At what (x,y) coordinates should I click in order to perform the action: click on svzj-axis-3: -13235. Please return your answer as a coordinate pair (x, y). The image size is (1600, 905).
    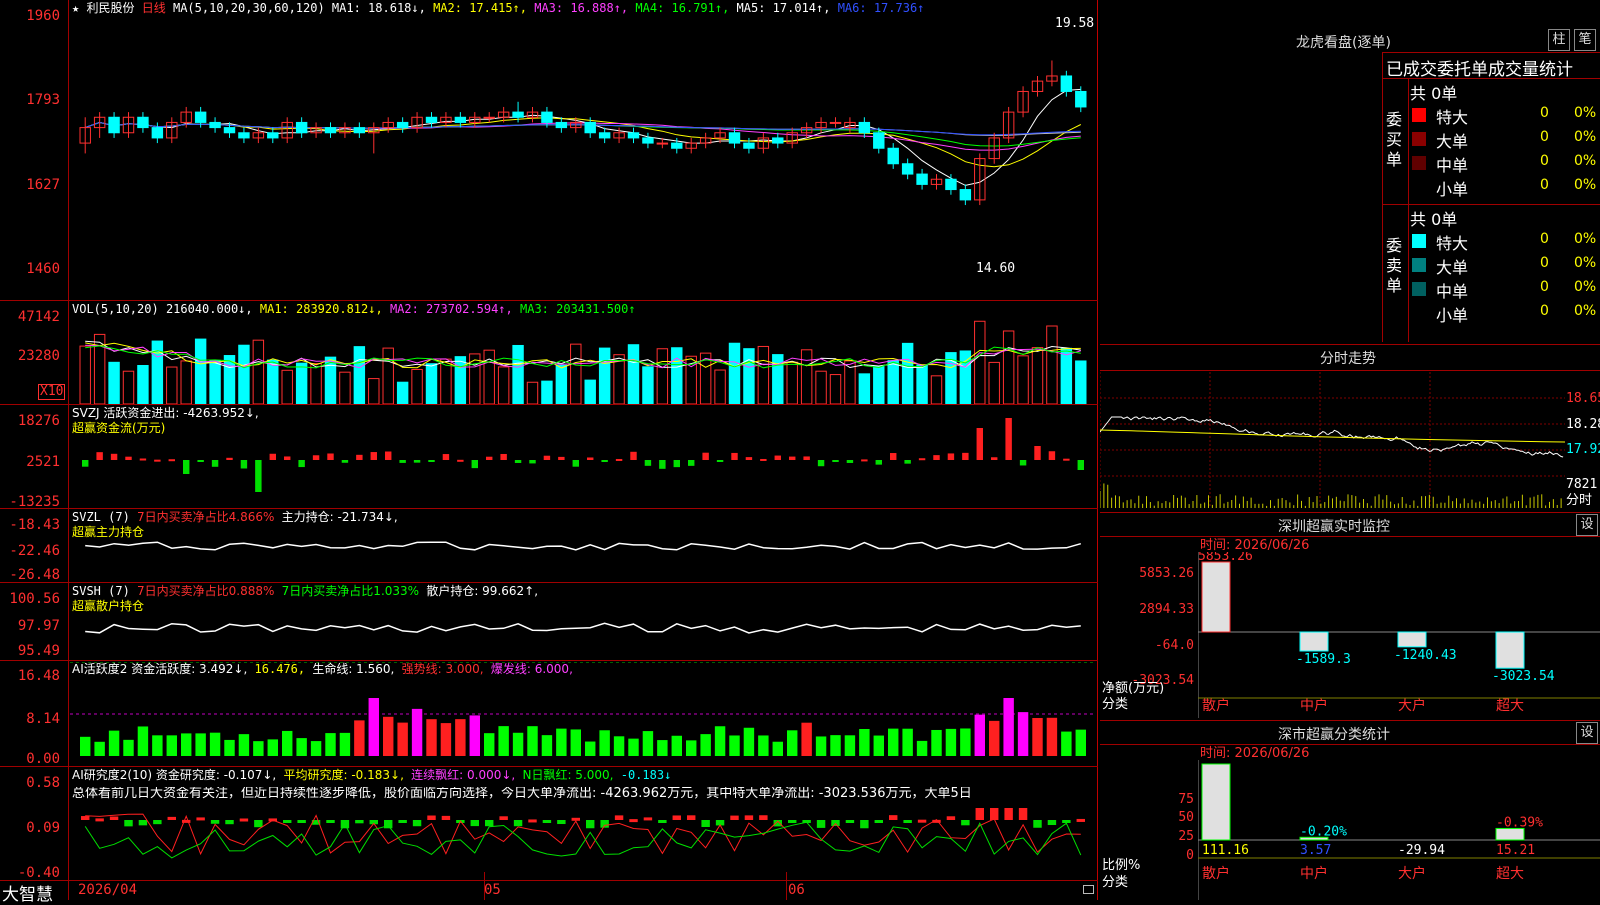
    Looking at the image, I should click on (34, 502).